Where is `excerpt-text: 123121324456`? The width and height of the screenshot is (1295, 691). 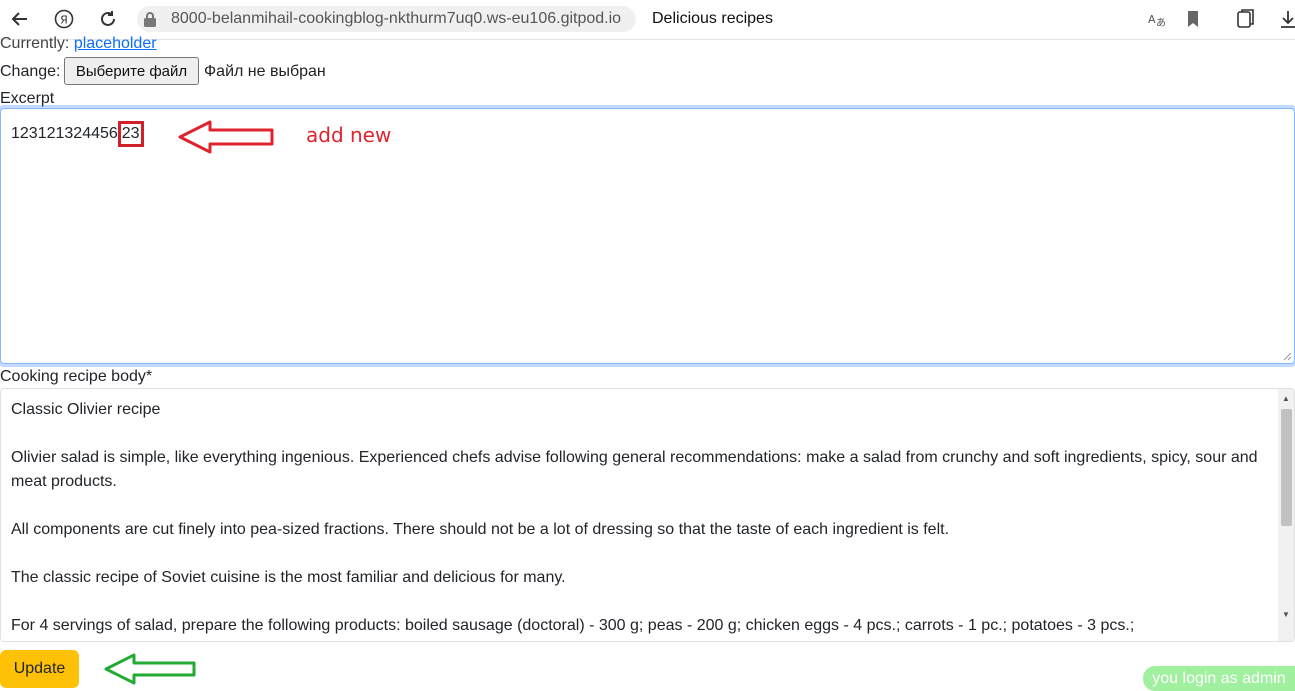
excerpt-text: 123121324456 is located at coordinates (64, 133).